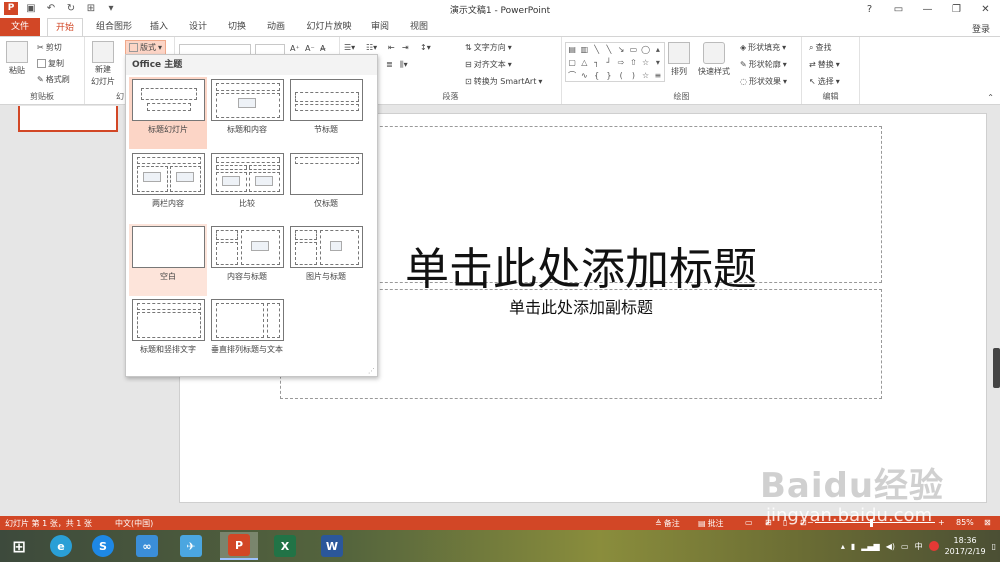 This screenshot has width=1000, height=562. Describe the element at coordinates (61, 546) in the screenshot. I see `taskbar-browser: e` at that location.